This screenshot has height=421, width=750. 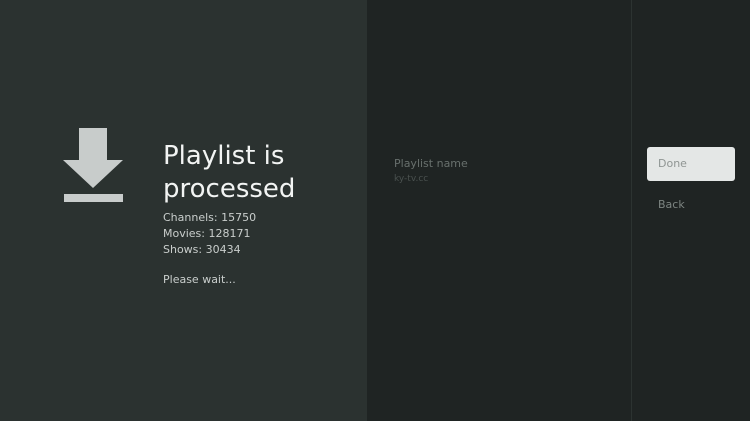 I want to click on done-button: Done, so click(x=691, y=164).